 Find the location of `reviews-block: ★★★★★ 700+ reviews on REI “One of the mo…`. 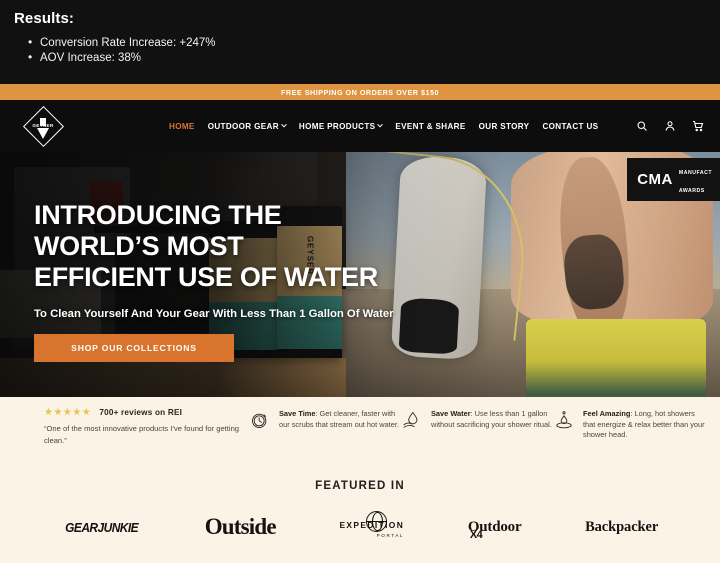

reviews-block: ★★★★★ 700+ reviews on REI “One of the mo… is located at coordinates (147, 426).